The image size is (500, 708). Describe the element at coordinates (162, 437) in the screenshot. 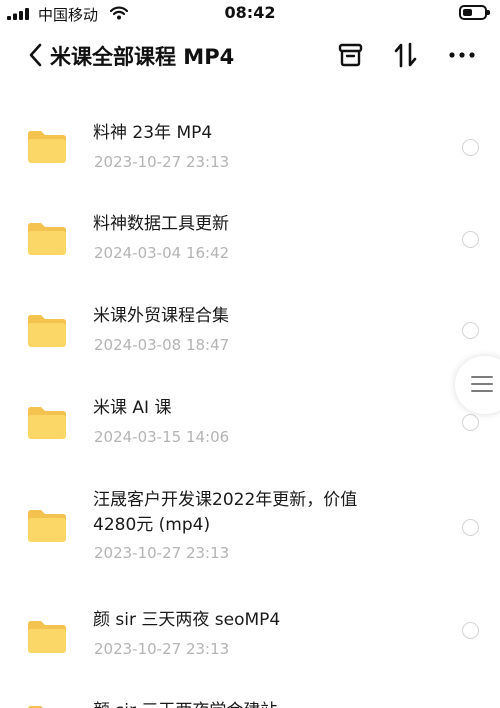

I see `file-date: 2024-03-15 14:06` at that location.